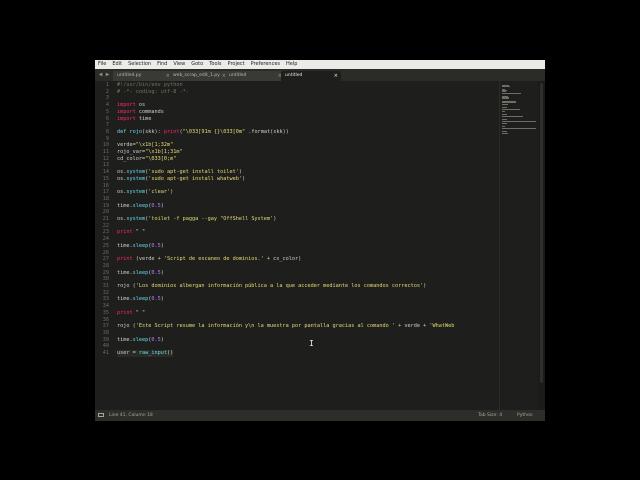 The height and width of the screenshot is (480, 640). I want to click on code-token: + verde +, so click(412, 326).